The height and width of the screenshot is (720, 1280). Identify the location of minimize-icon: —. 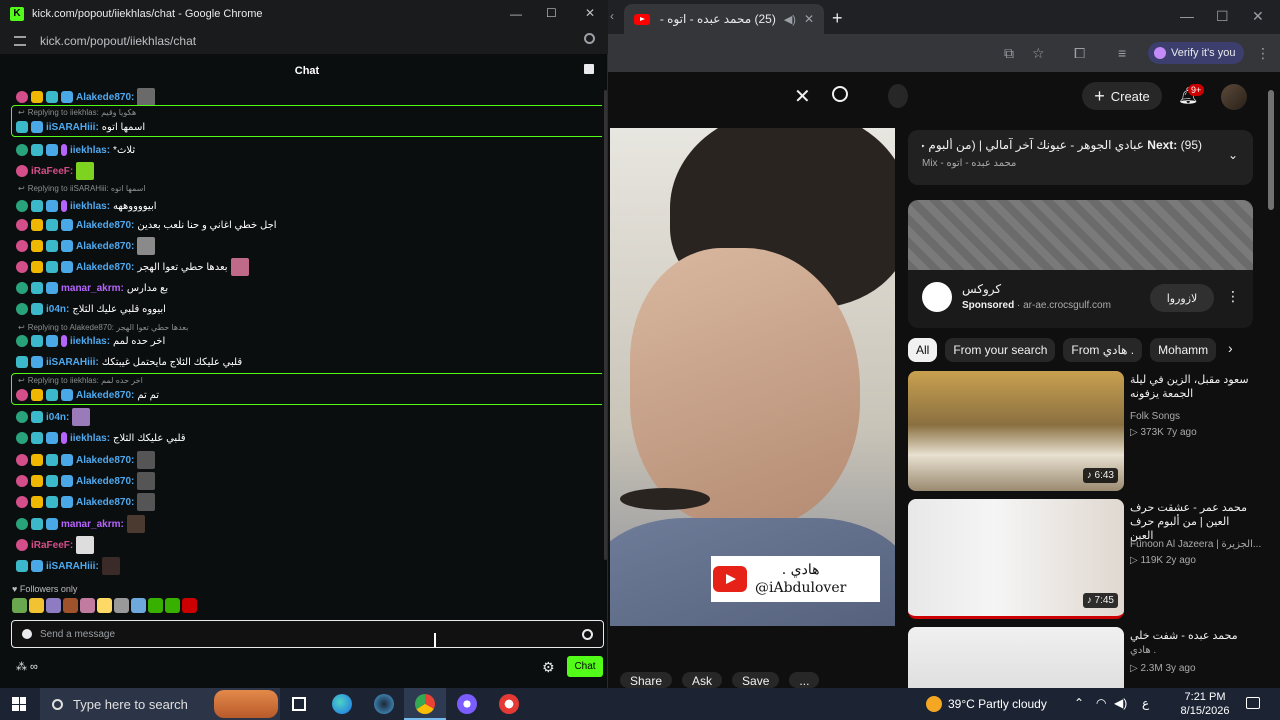
(1187, 16).